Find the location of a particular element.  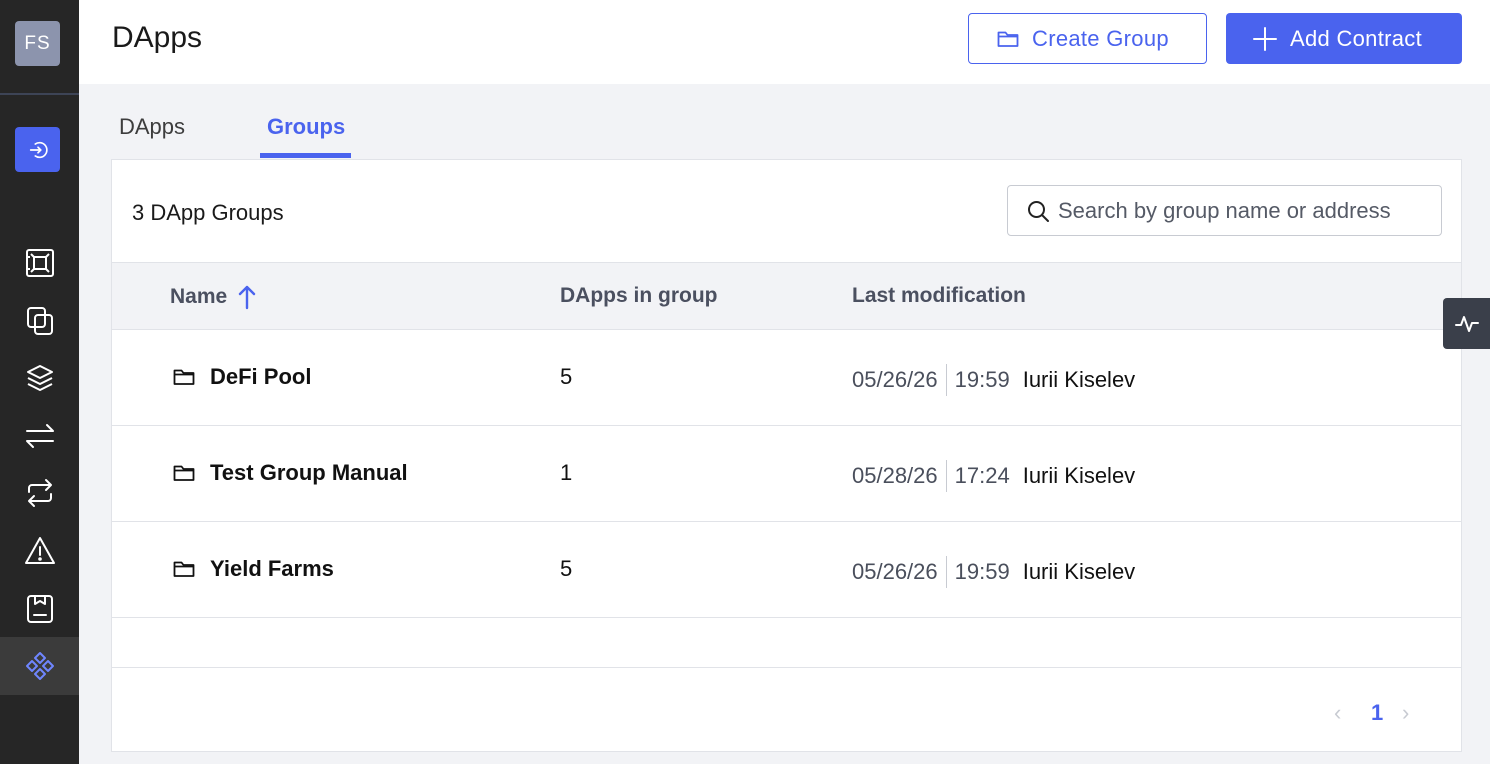

login-icon is located at coordinates (38, 149).